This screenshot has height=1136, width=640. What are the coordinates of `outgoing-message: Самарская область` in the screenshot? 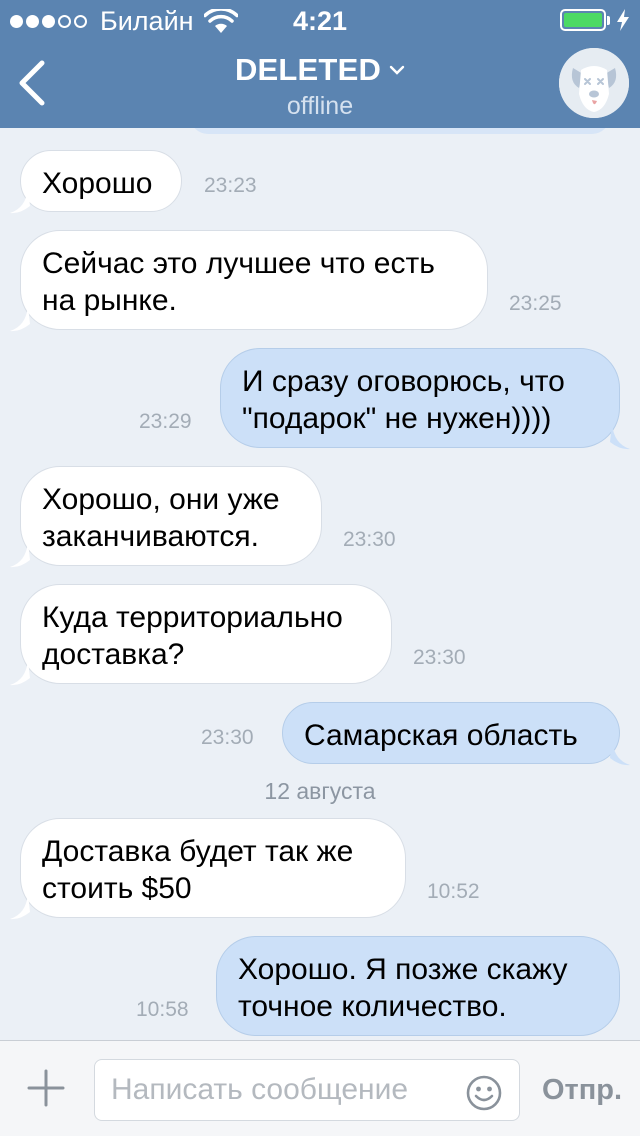 It's located at (451, 733).